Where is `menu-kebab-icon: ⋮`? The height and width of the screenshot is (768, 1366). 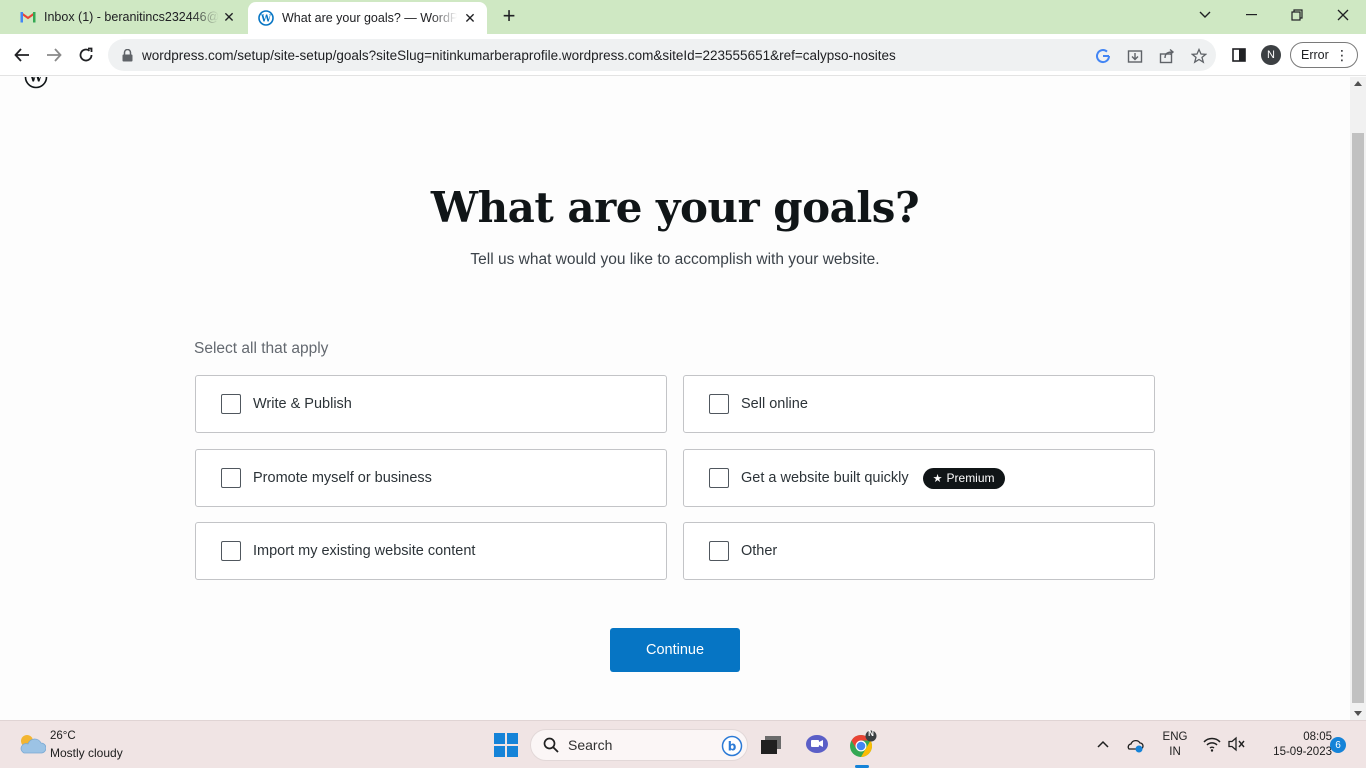 menu-kebab-icon: ⋮ is located at coordinates (1342, 55).